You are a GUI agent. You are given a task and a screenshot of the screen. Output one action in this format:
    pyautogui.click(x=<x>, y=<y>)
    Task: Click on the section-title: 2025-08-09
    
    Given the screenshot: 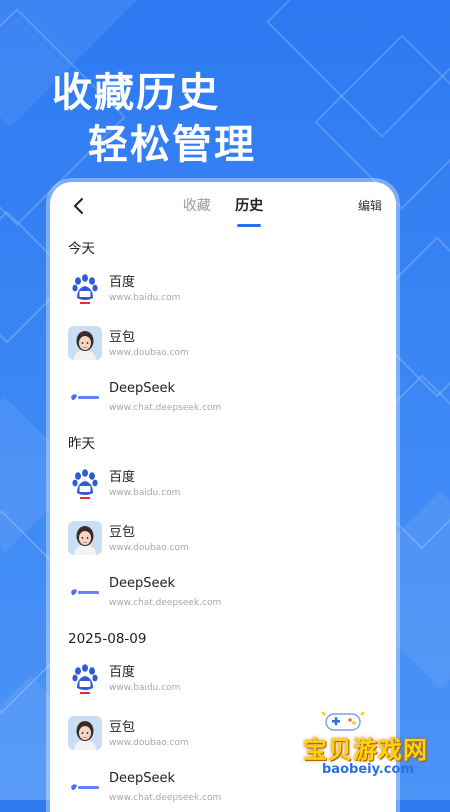 What is the action you would take?
    pyautogui.click(x=107, y=639)
    